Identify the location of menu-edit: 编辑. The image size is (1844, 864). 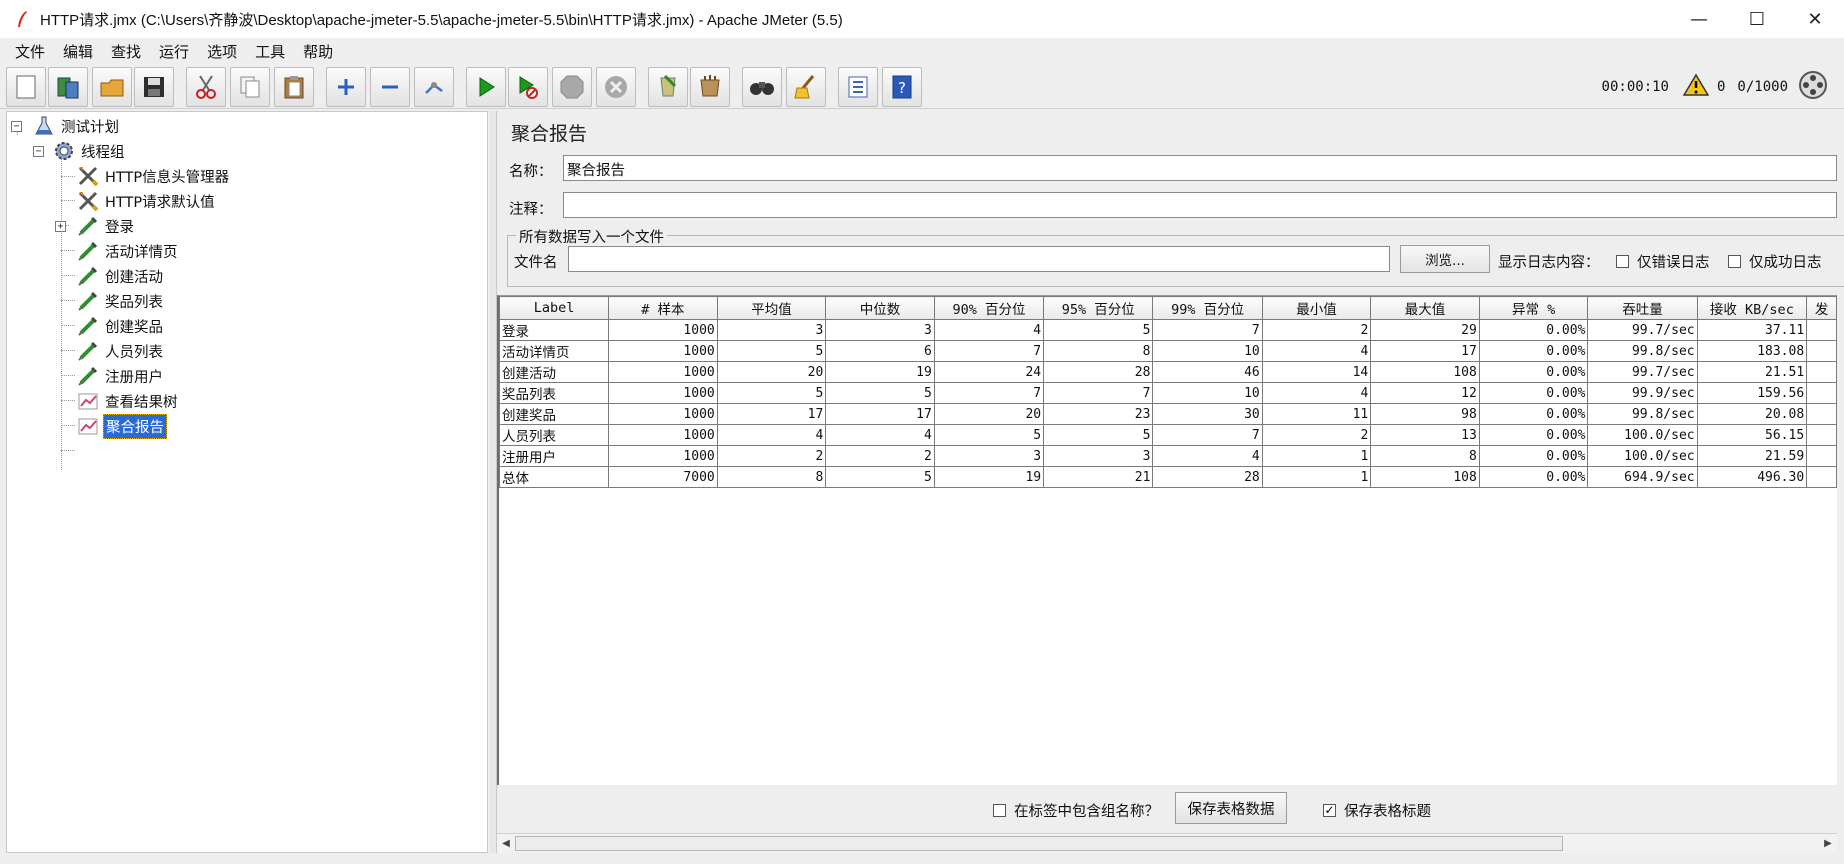
(78, 51).